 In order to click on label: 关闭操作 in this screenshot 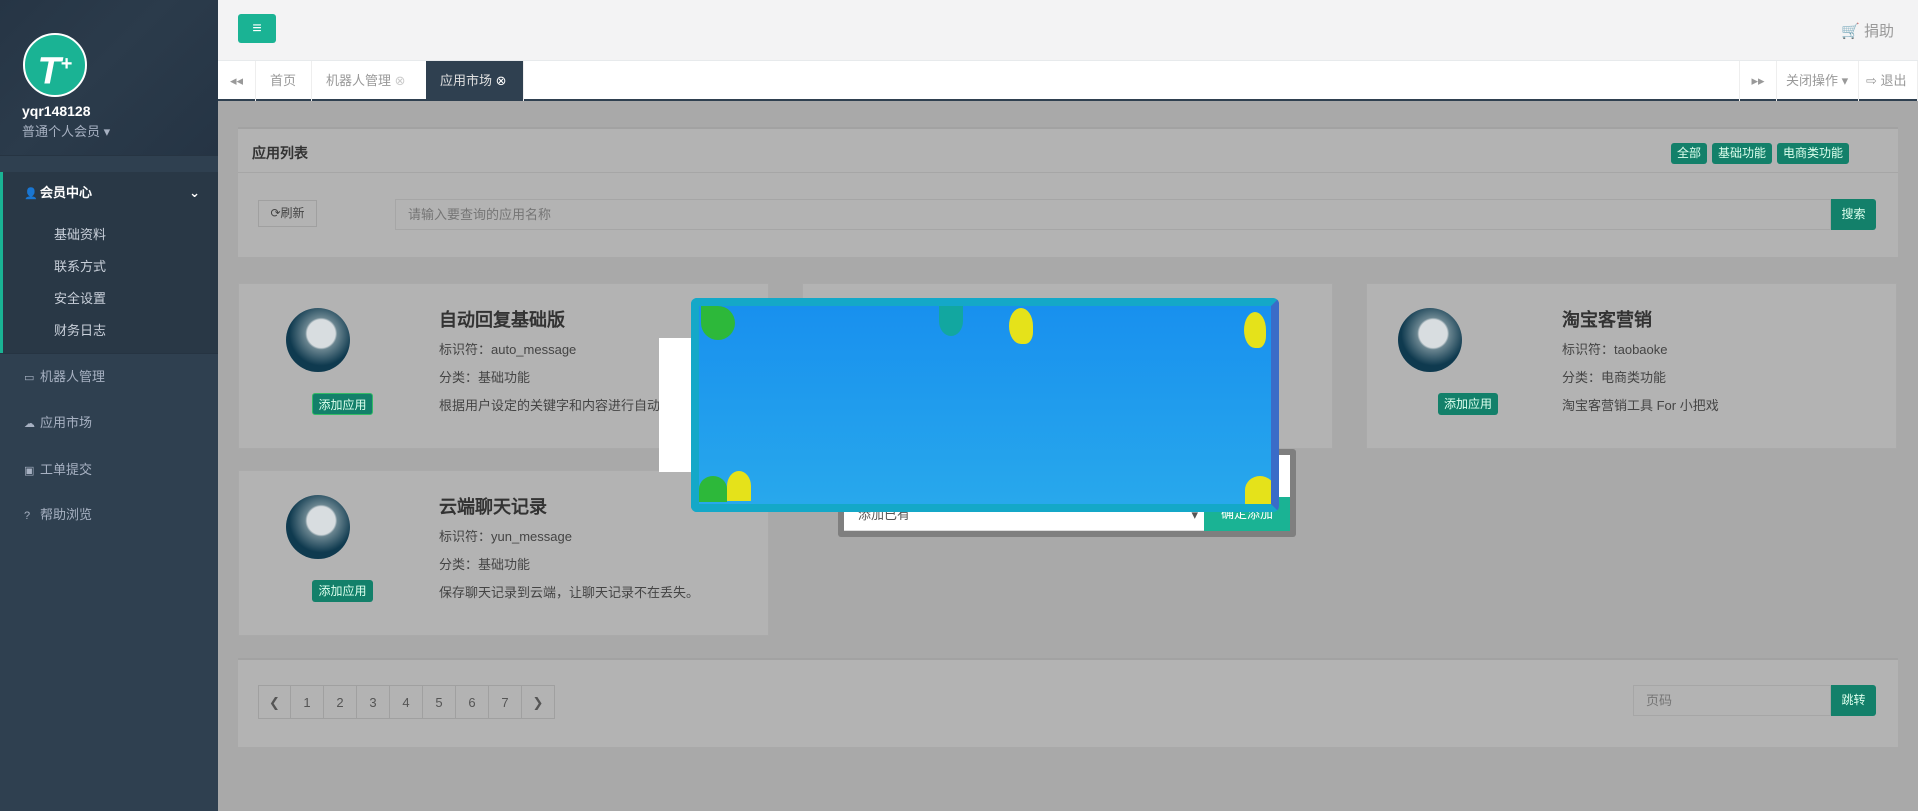, I will do `click(1812, 80)`.